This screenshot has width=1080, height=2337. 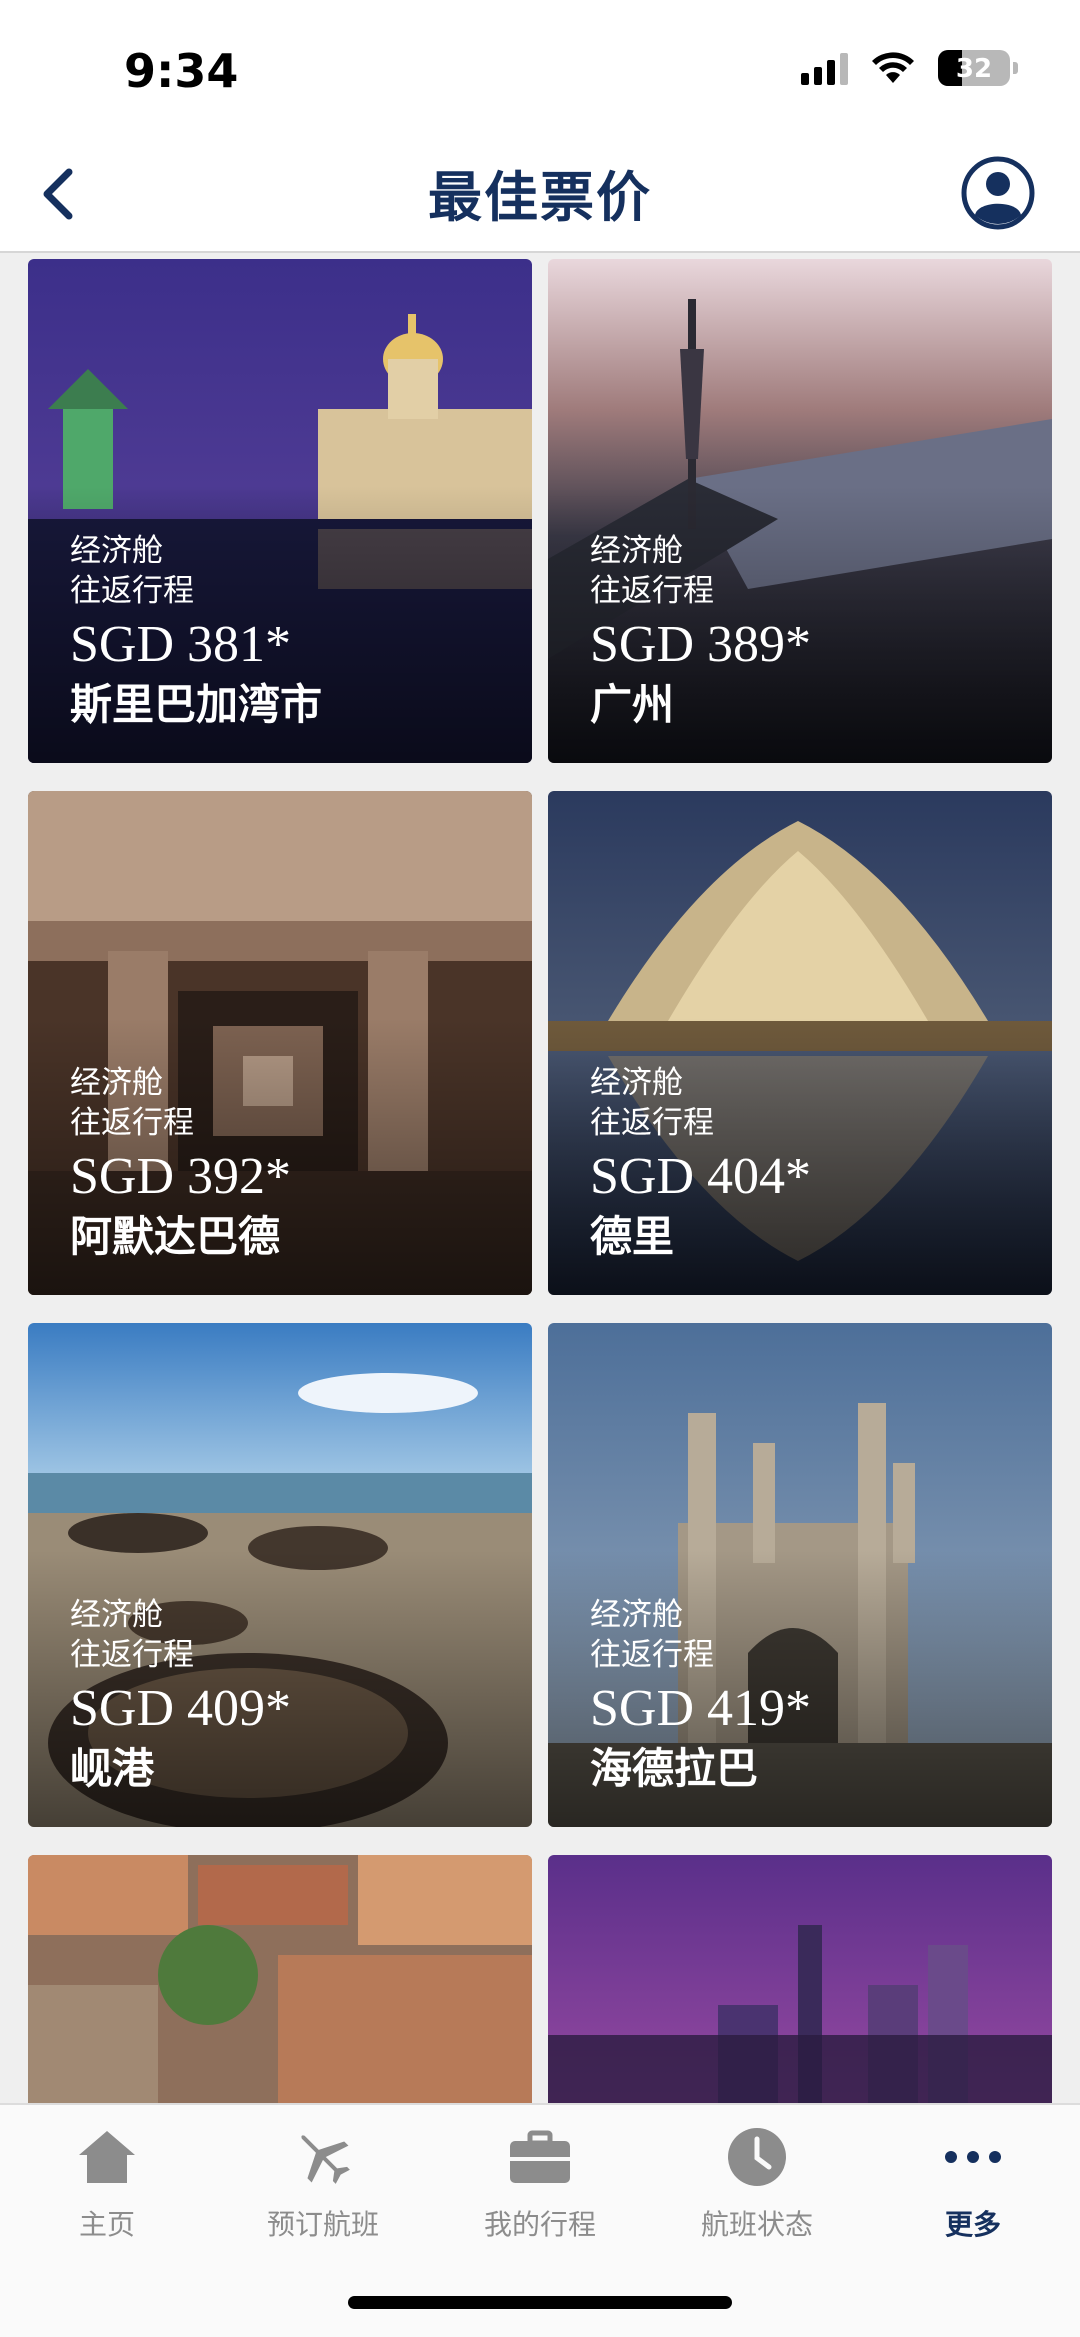 I want to click on airplane-icon, so click(x=325, y=2159).